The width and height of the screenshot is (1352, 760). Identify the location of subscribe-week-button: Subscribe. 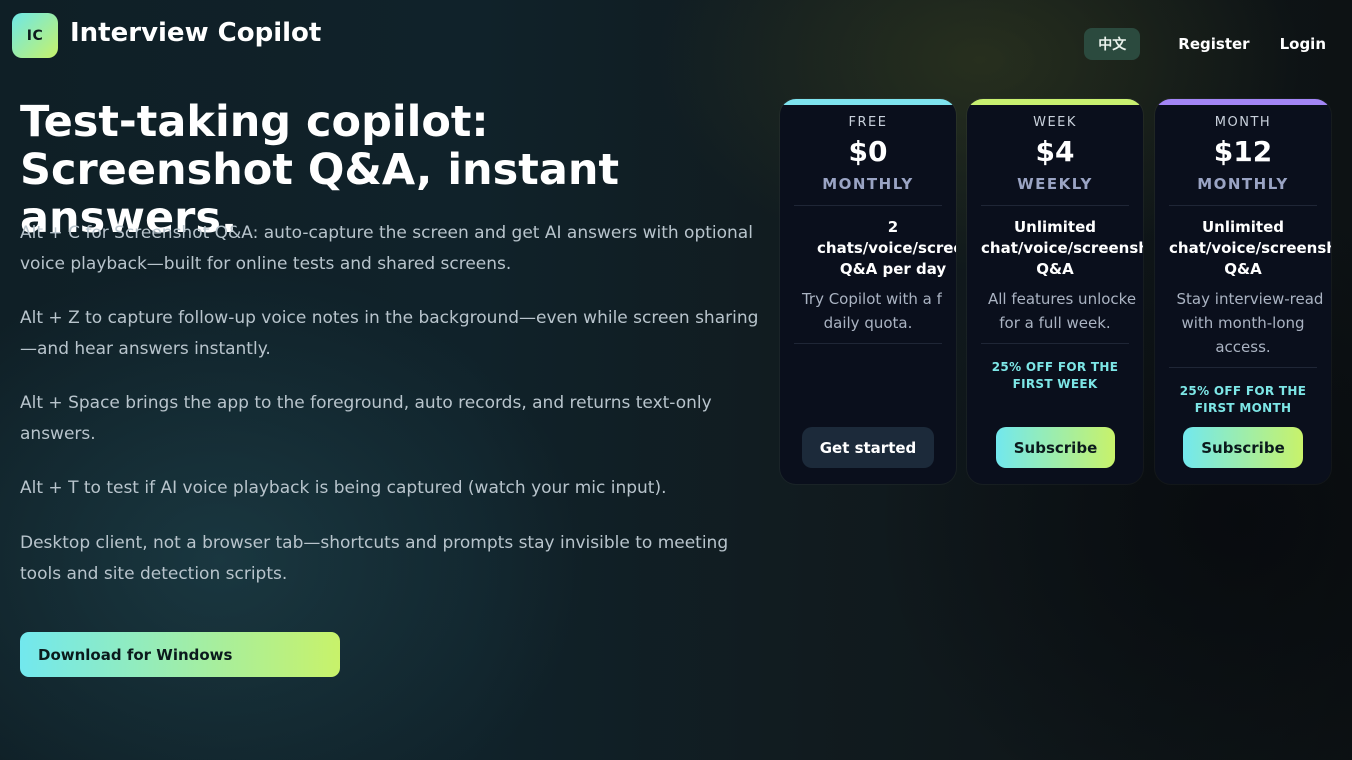
(1055, 447).